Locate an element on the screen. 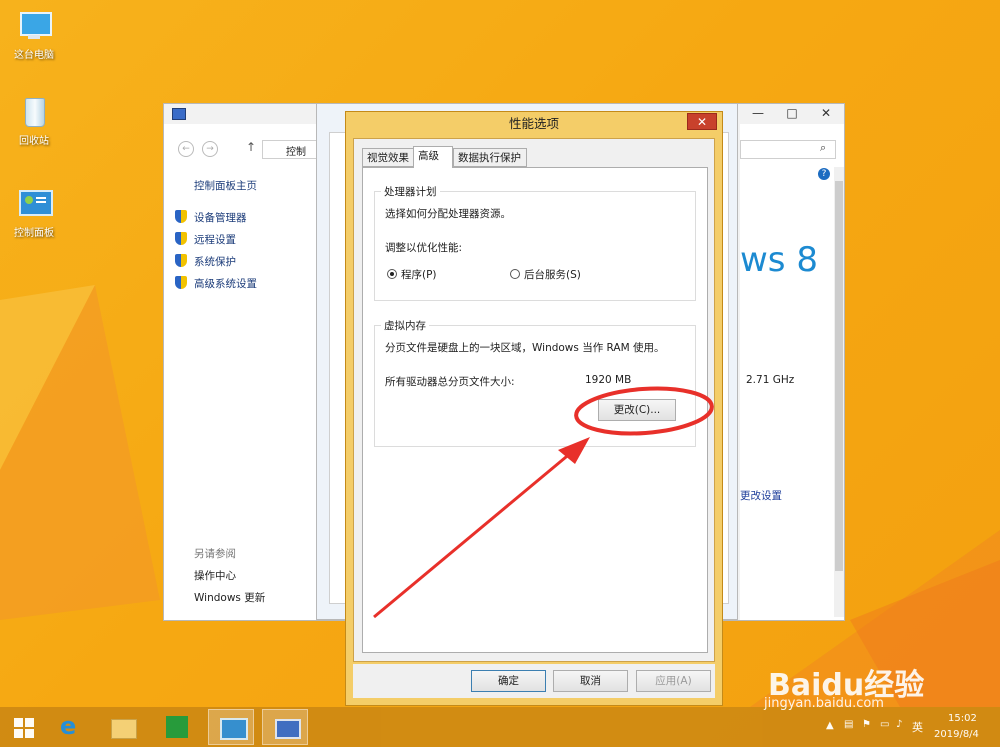 This screenshot has width=1000, height=747. tab-visual-effects: 视觉效果 is located at coordinates (388, 157).